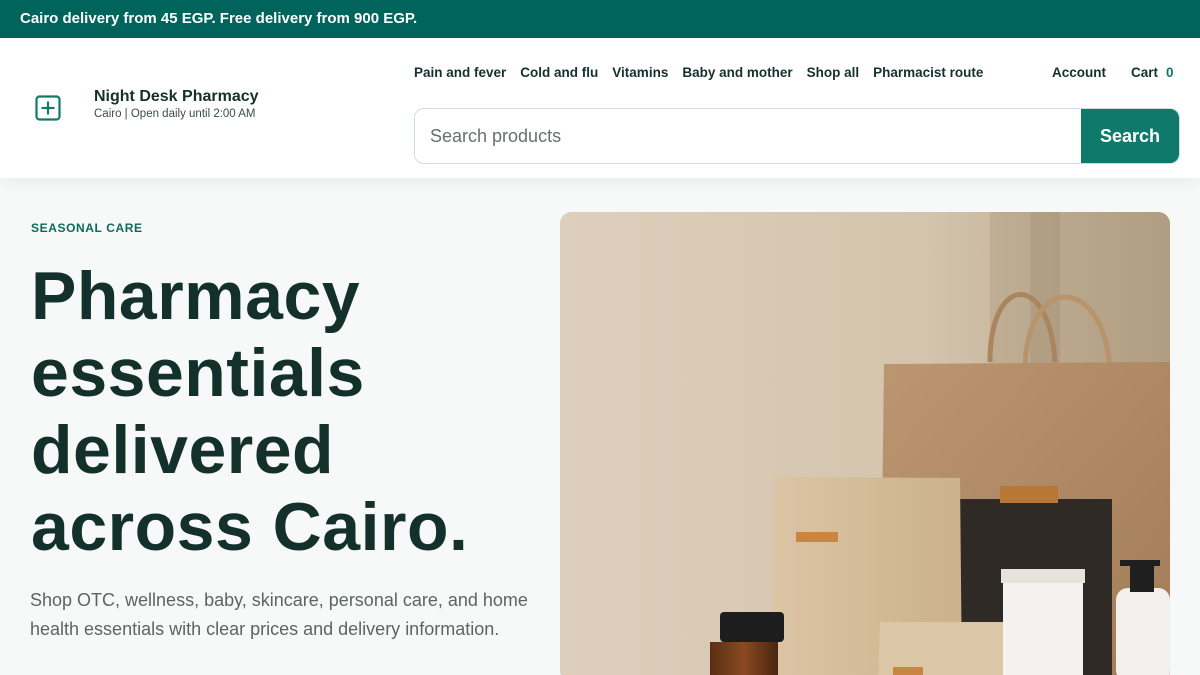 The image size is (1200, 675). Describe the element at coordinates (48, 108) in the screenshot. I see `plus-box-icon` at that location.